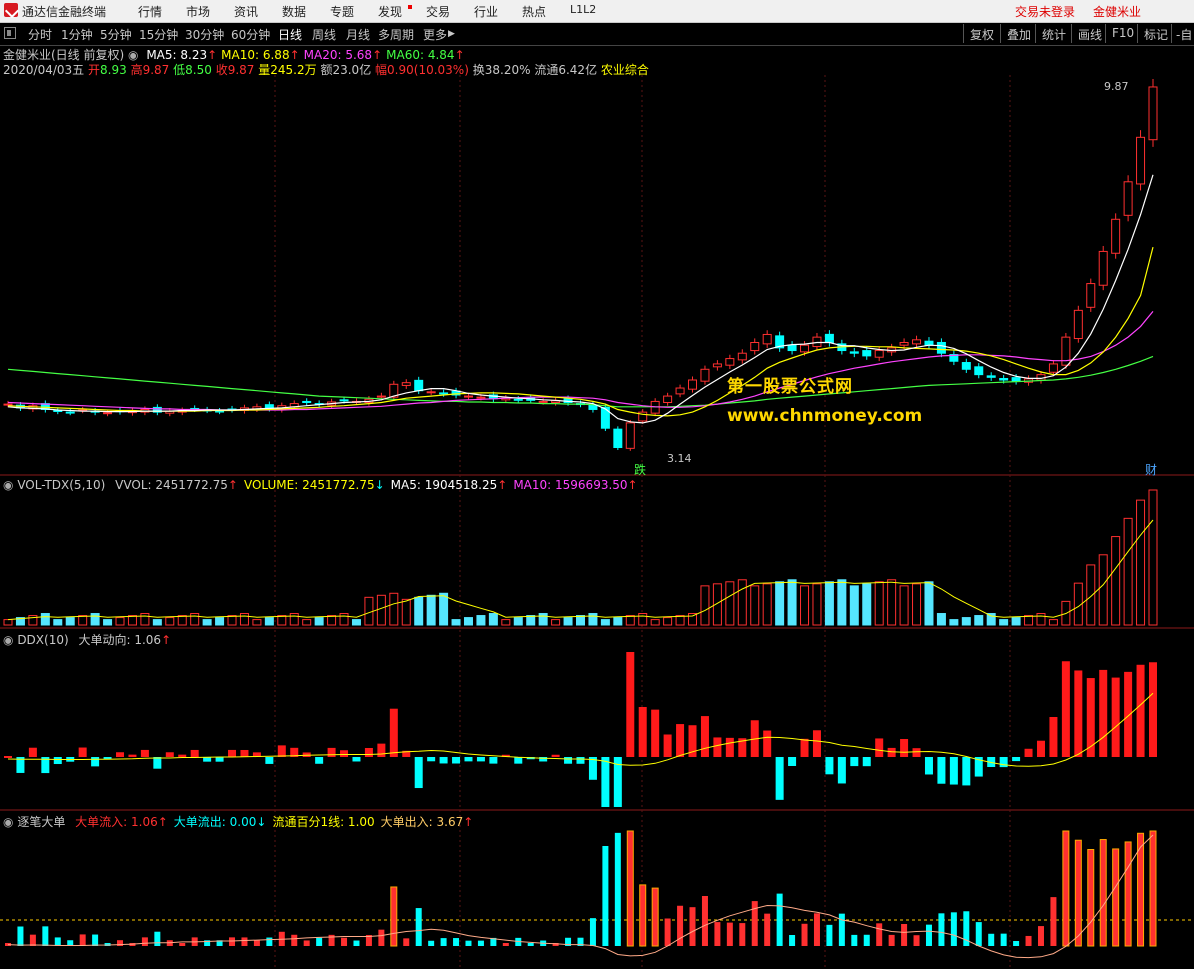 The width and height of the screenshot is (1194, 969). What do you see at coordinates (162, 822) in the screenshot?
I see `bigorder-item-arrow-icon-0: ↑` at bounding box center [162, 822].